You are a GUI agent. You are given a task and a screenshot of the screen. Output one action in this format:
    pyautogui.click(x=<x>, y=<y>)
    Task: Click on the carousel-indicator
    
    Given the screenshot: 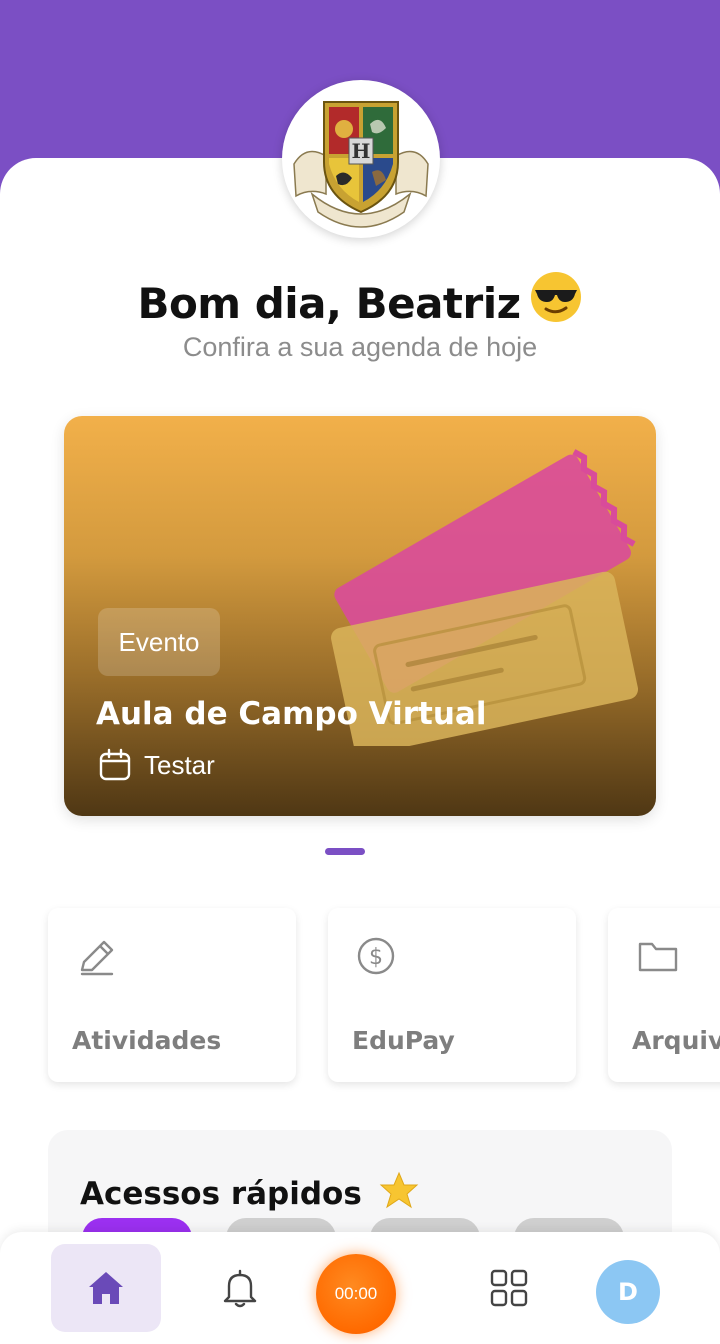 What is the action you would take?
    pyautogui.click(x=345, y=851)
    